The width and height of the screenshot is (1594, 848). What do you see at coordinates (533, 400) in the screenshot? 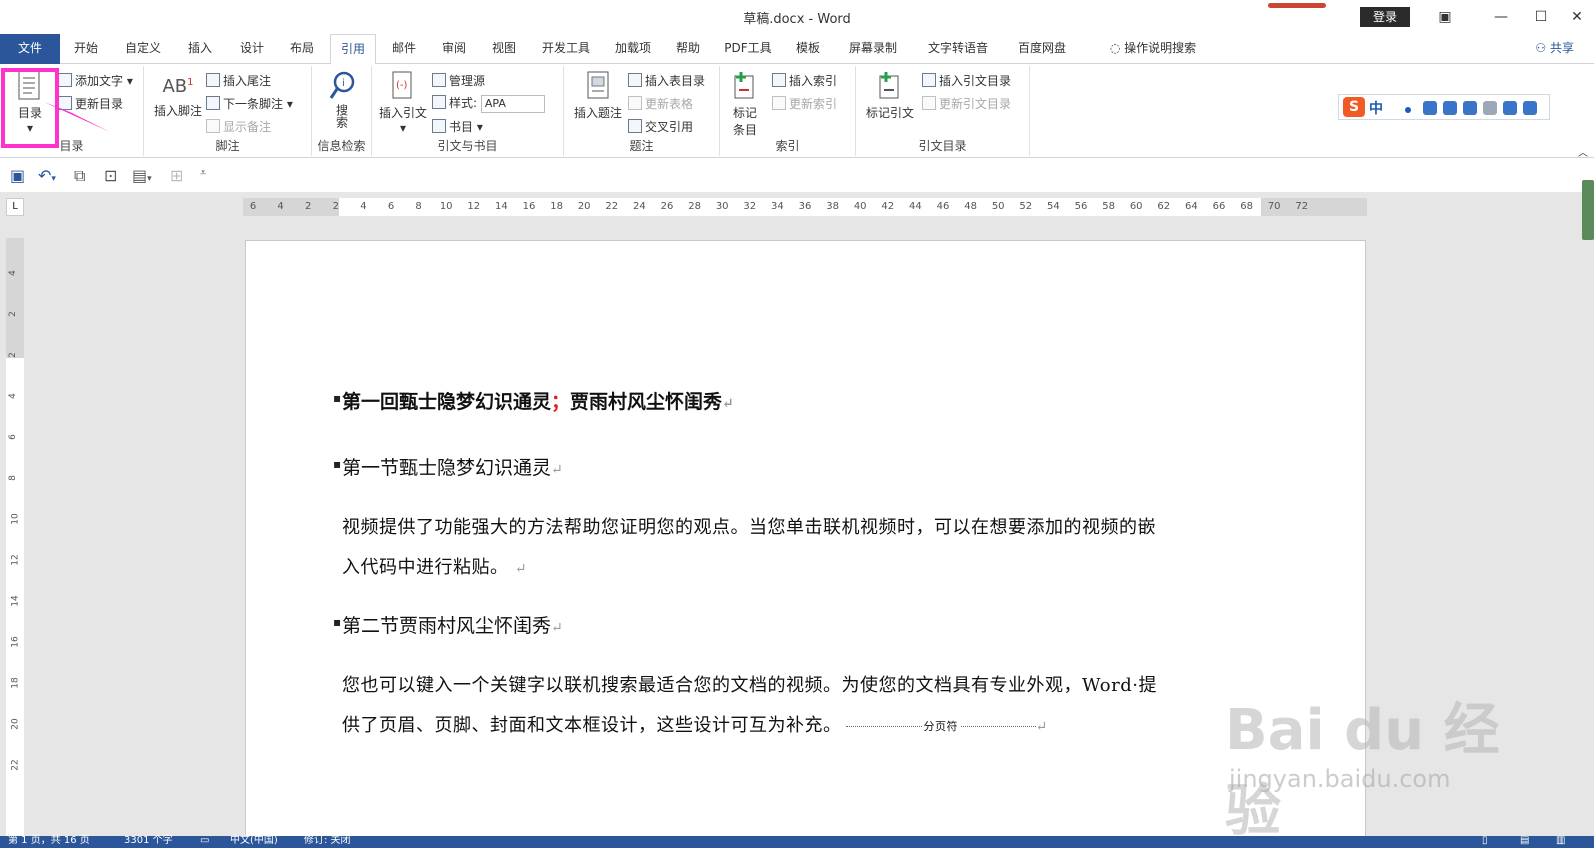
I see `heading-1: ▪ 第一回甄士隐梦幻识通灵；贾雨村风尘怀闺秀↵` at bounding box center [533, 400].